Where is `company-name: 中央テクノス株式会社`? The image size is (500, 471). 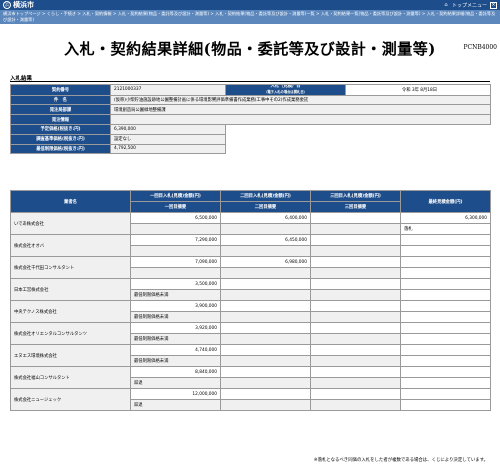
company-name: 中央テクノス株式会社 is located at coordinates (70, 311).